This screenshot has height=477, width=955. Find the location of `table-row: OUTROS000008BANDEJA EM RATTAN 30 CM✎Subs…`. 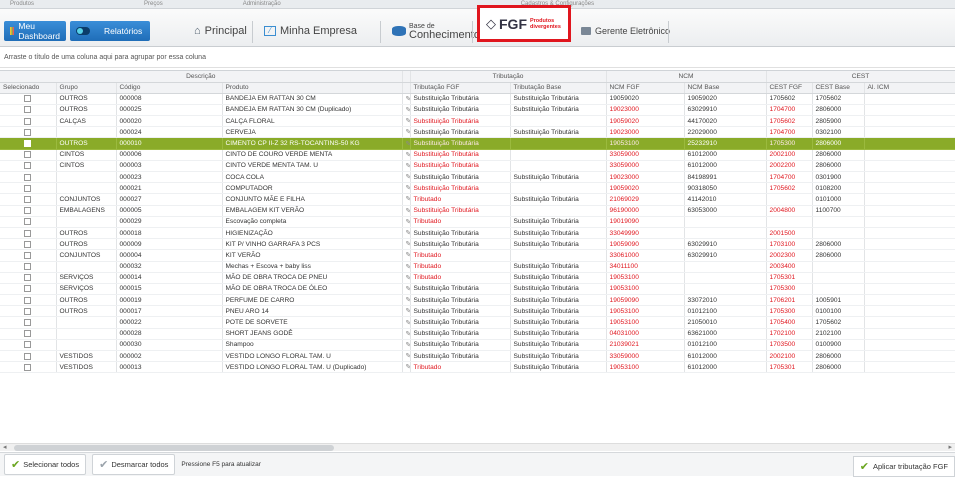

table-row: OUTROS000008BANDEJA EM RATTAN 30 CM✎Subs… is located at coordinates (477, 99).